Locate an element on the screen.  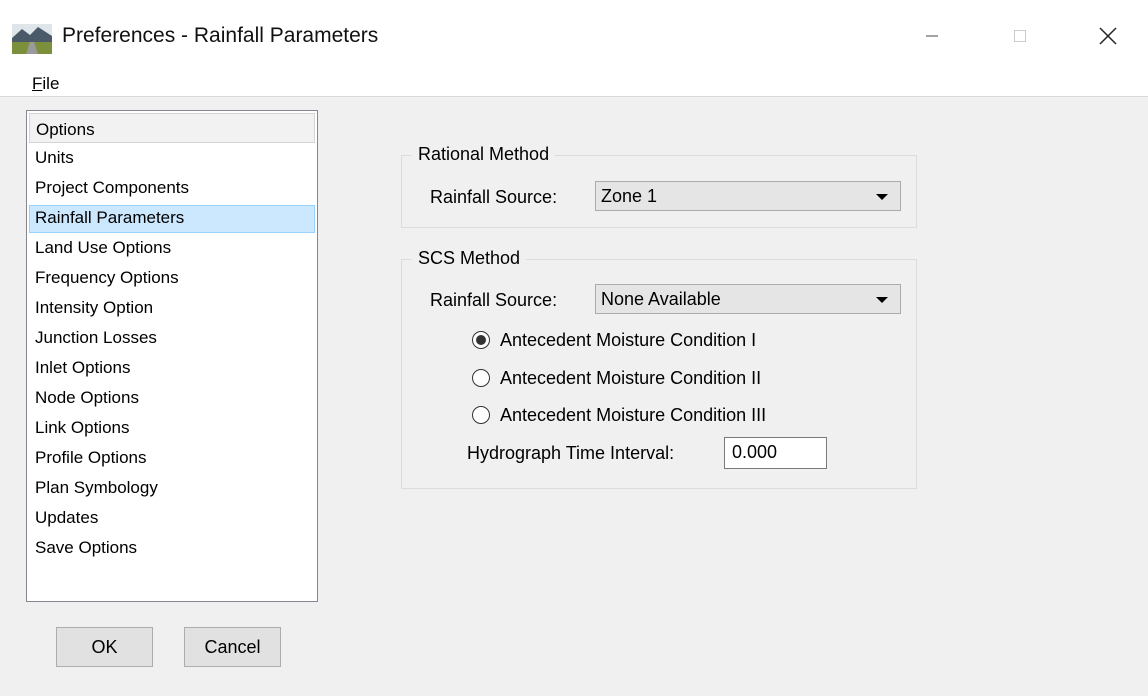
option-updates: Updates is located at coordinates (172, 519).